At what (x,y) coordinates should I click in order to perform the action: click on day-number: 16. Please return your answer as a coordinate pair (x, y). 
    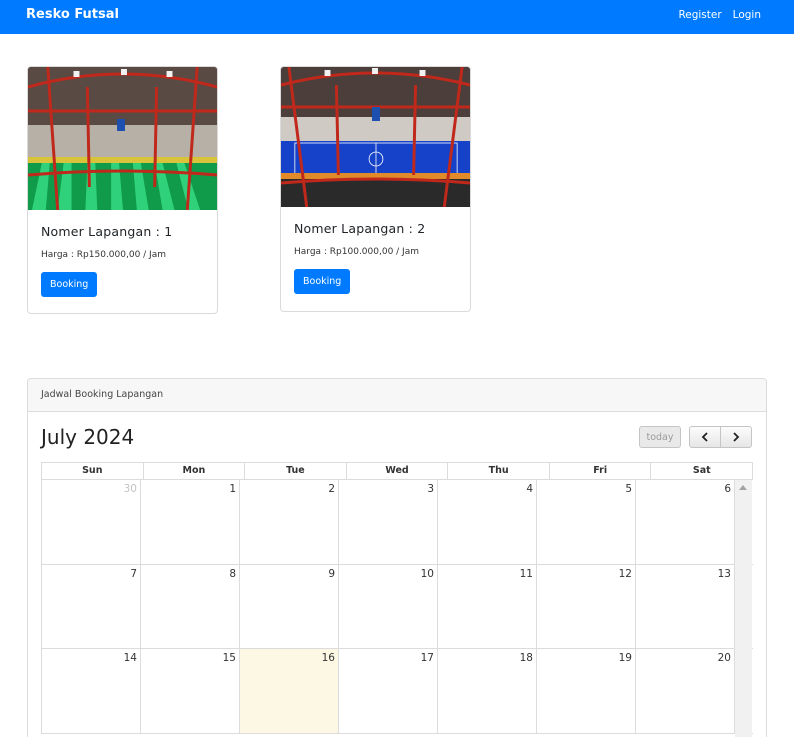
    Looking at the image, I should click on (328, 658).